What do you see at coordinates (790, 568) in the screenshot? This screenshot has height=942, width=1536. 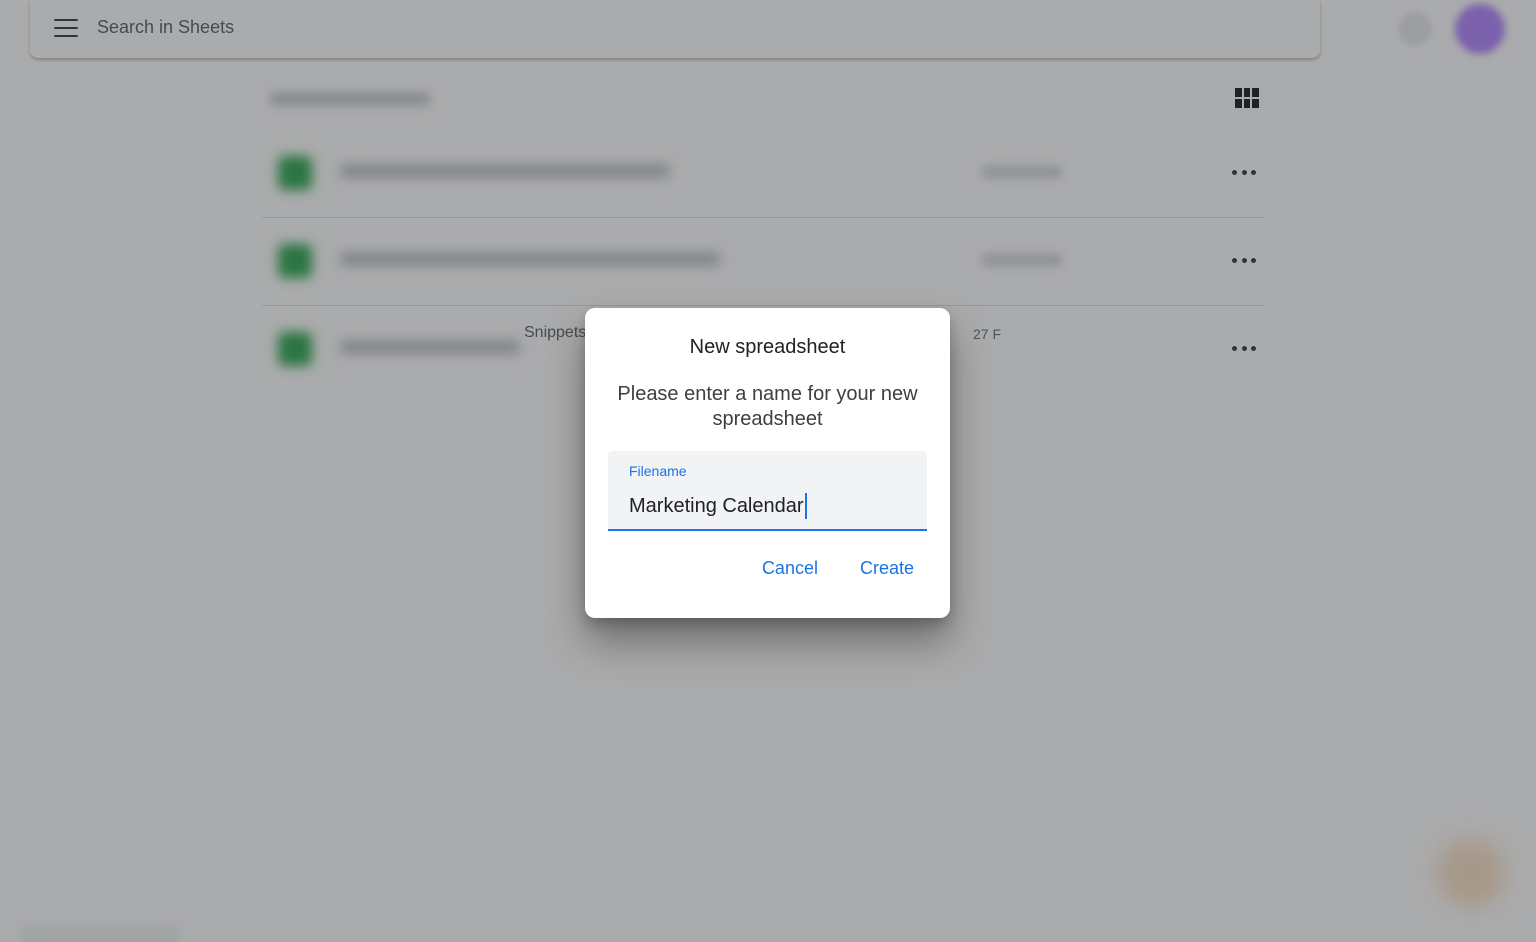 I see `cancel-button: Cancel` at bounding box center [790, 568].